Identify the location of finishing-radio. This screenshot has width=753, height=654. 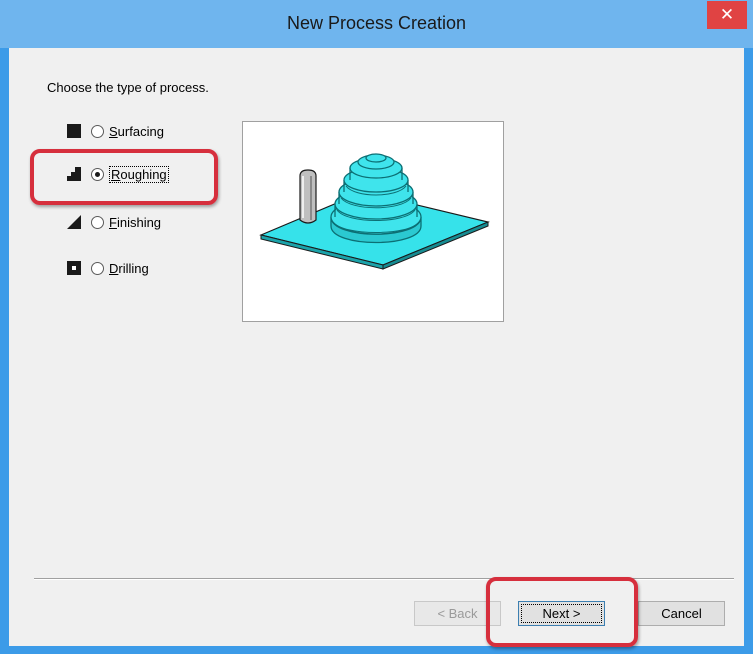
(97, 222).